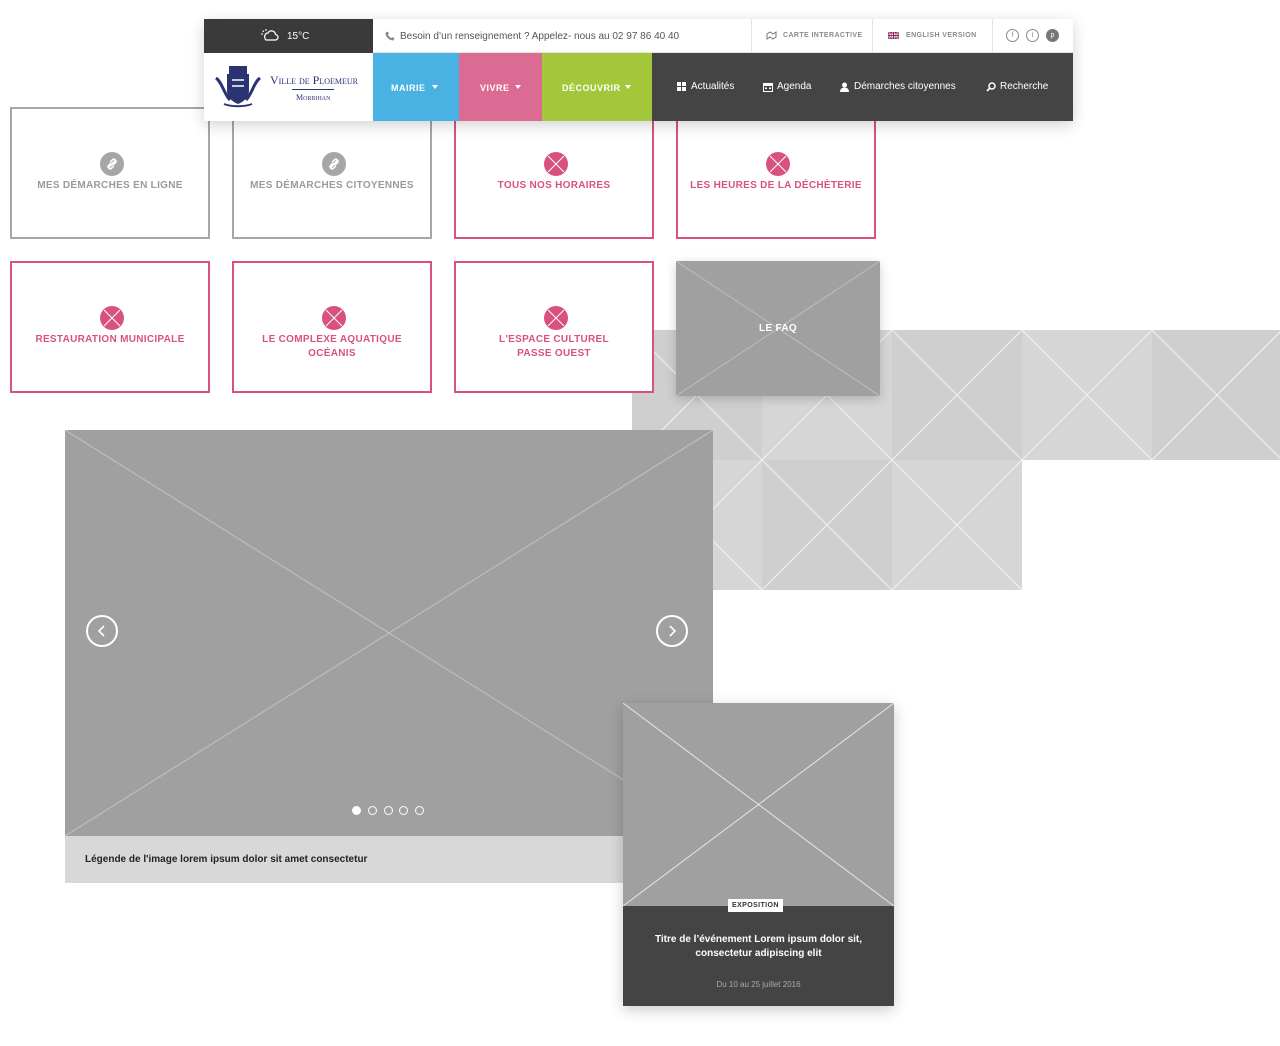  I want to click on tile-espace-culturel: L'ESPACE CULTUREL PASSE OUEST, so click(554, 327).